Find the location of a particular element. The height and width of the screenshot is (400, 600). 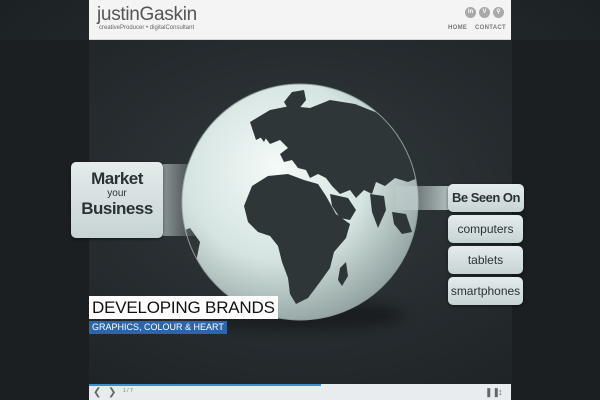

fullscreen-icon: ↕ is located at coordinates (500, 392).